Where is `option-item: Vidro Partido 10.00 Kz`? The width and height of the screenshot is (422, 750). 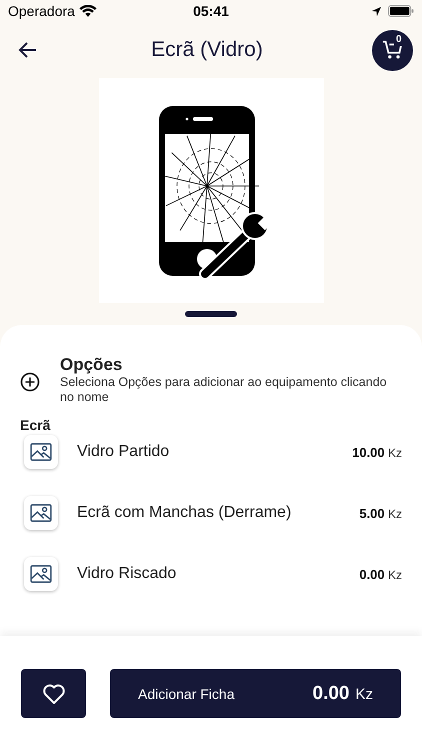 option-item: Vidro Partido 10.00 Kz is located at coordinates (211, 452).